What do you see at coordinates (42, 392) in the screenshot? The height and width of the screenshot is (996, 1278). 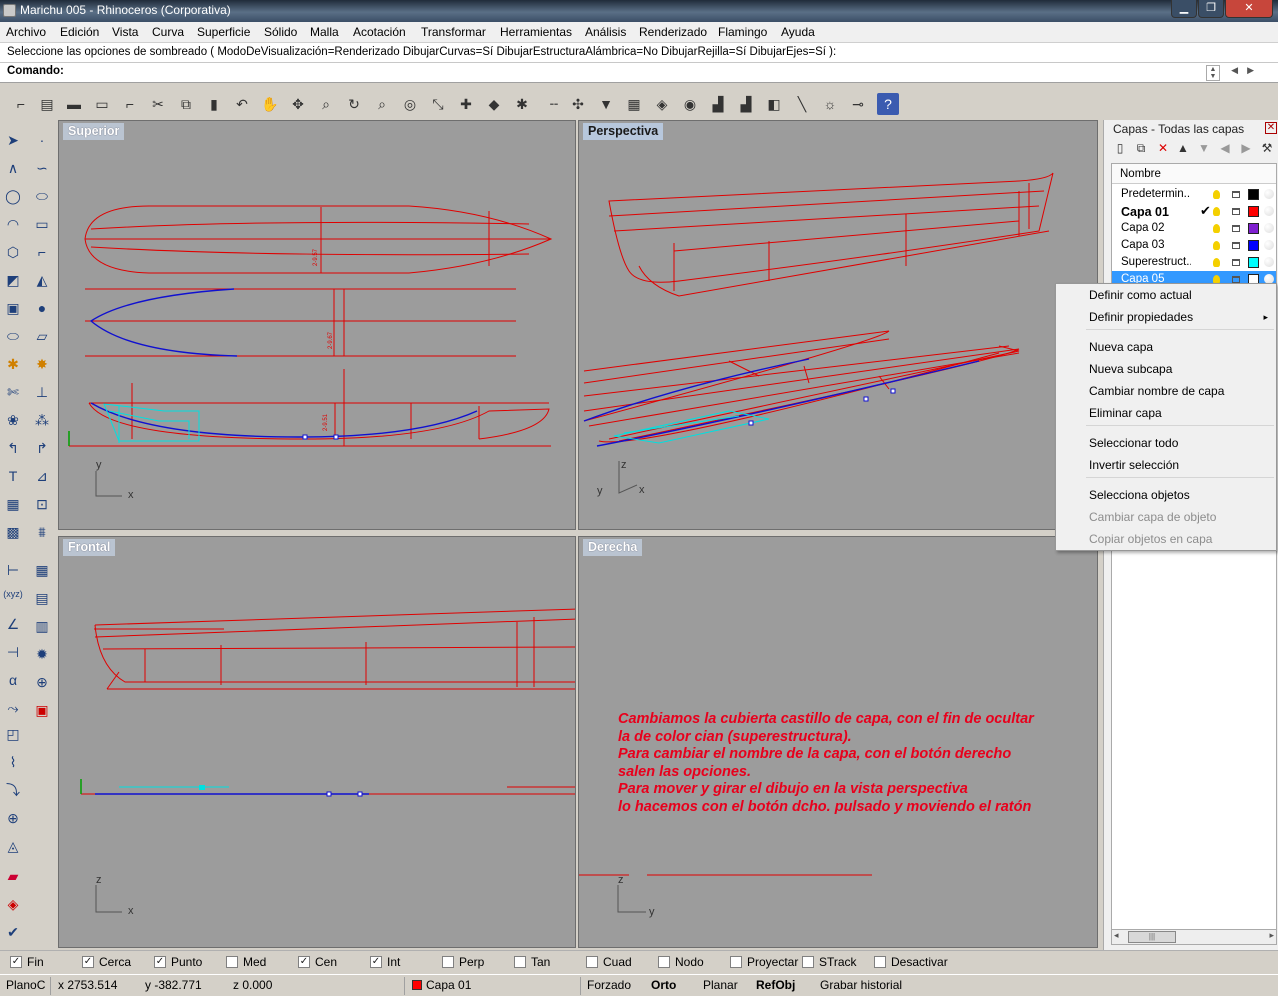 I see `split-icon: ⊥` at bounding box center [42, 392].